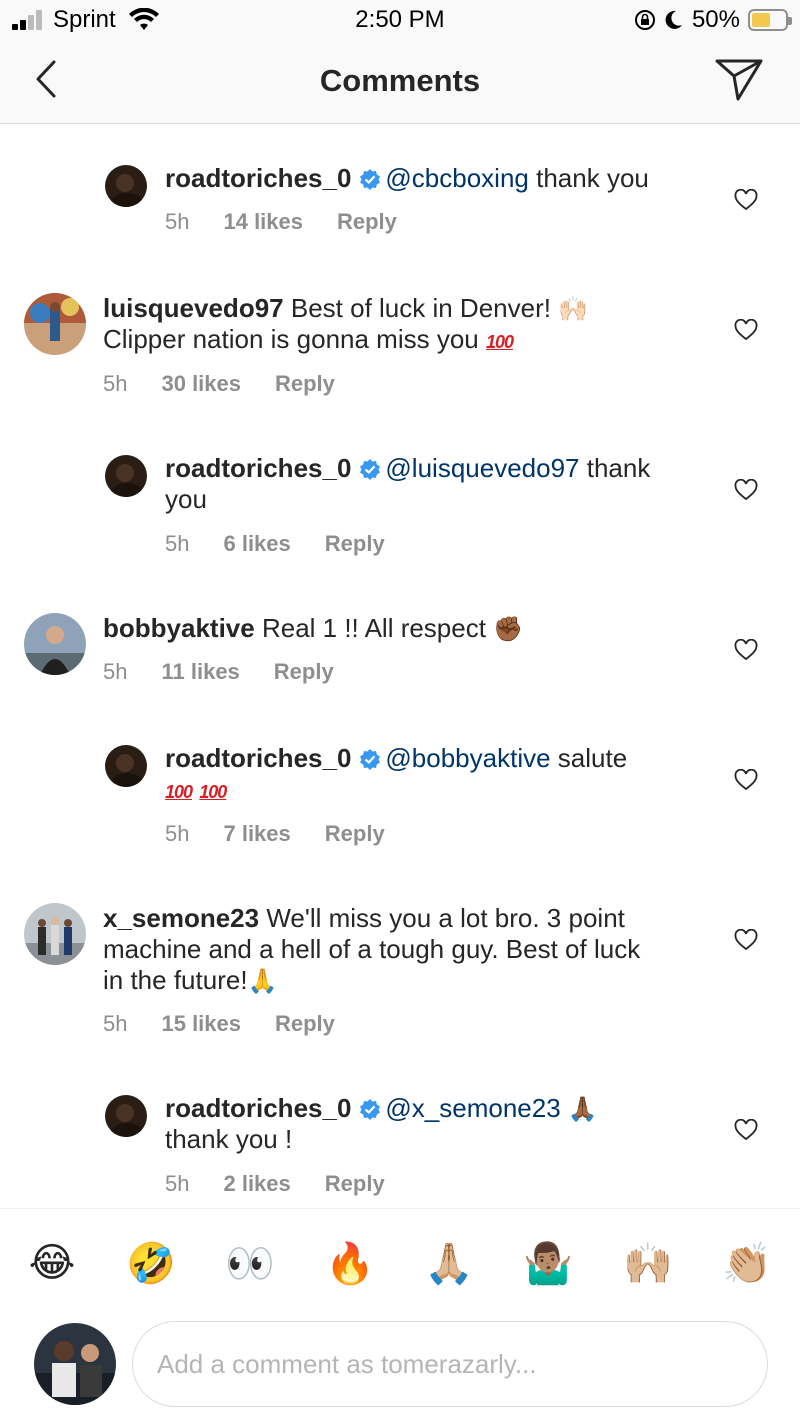 The height and width of the screenshot is (1422, 800). What do you see at coordinates (456, 178) in the screenshot?
I see `mention-link: @cbcboxing` at bounding box center [456, 178].